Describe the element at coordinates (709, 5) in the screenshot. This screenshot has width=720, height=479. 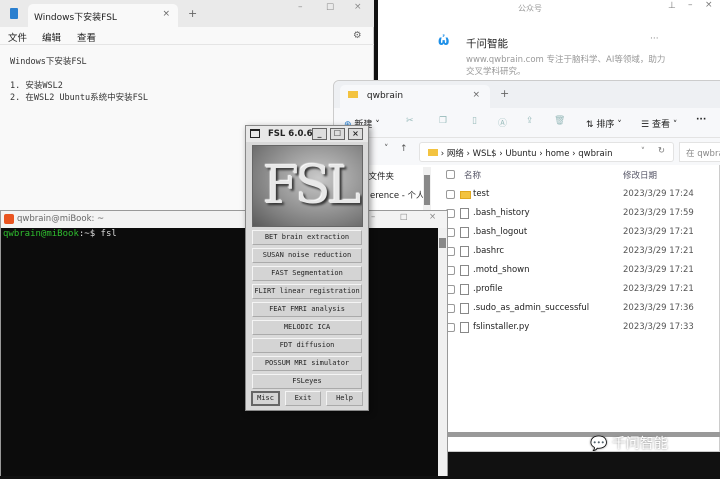
I see `close-icon: ×` at that location.